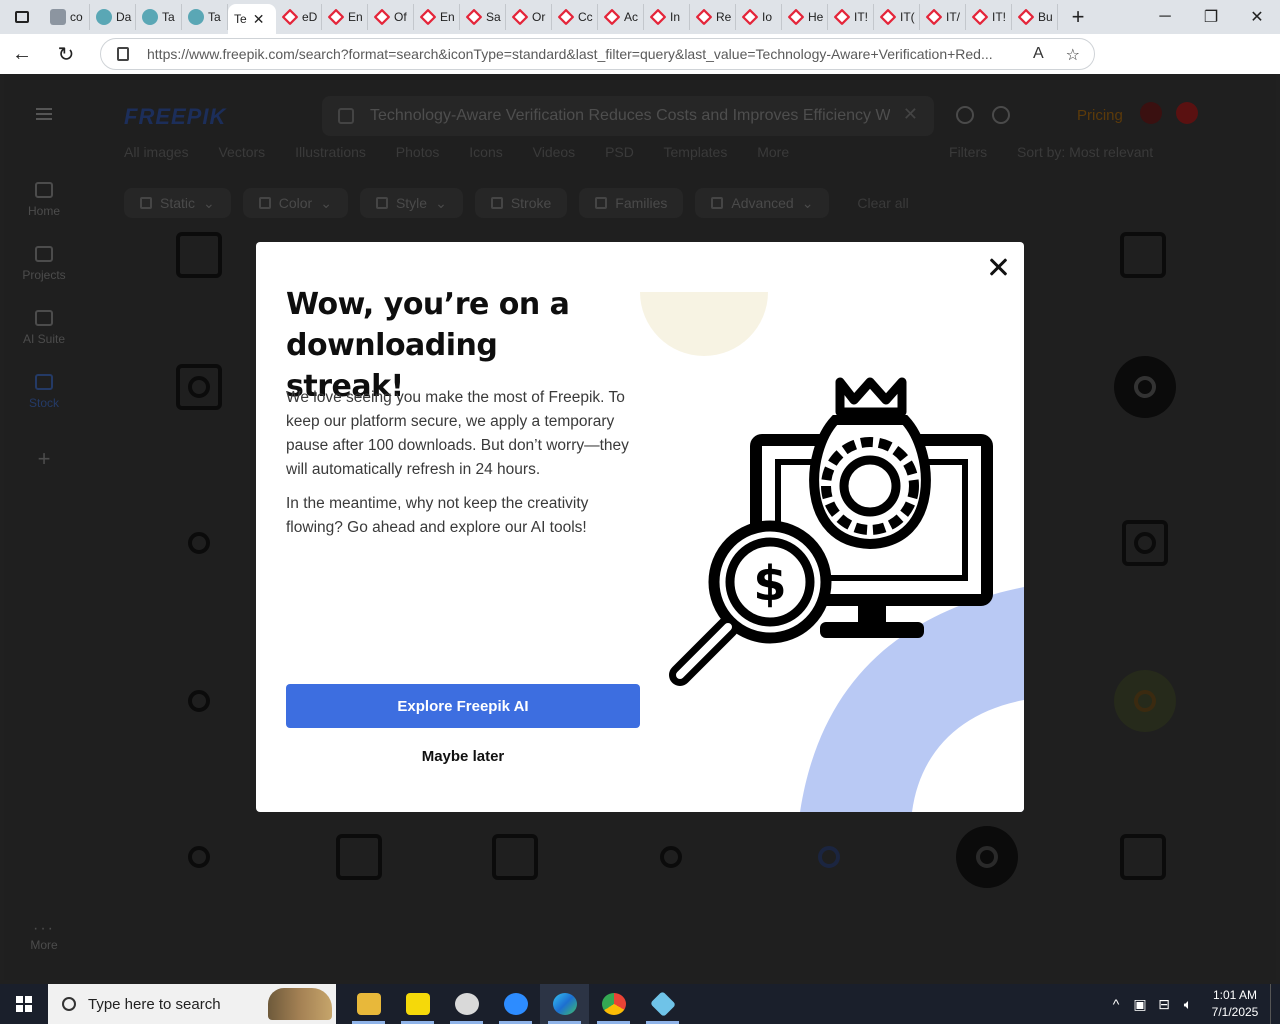 The width and height of the screenshot is (1280, 1024). What do you see at coordinates (910, 114) in the screenshot?
I see `clear-search-icon: ✕` at bounding box center [910, 114].